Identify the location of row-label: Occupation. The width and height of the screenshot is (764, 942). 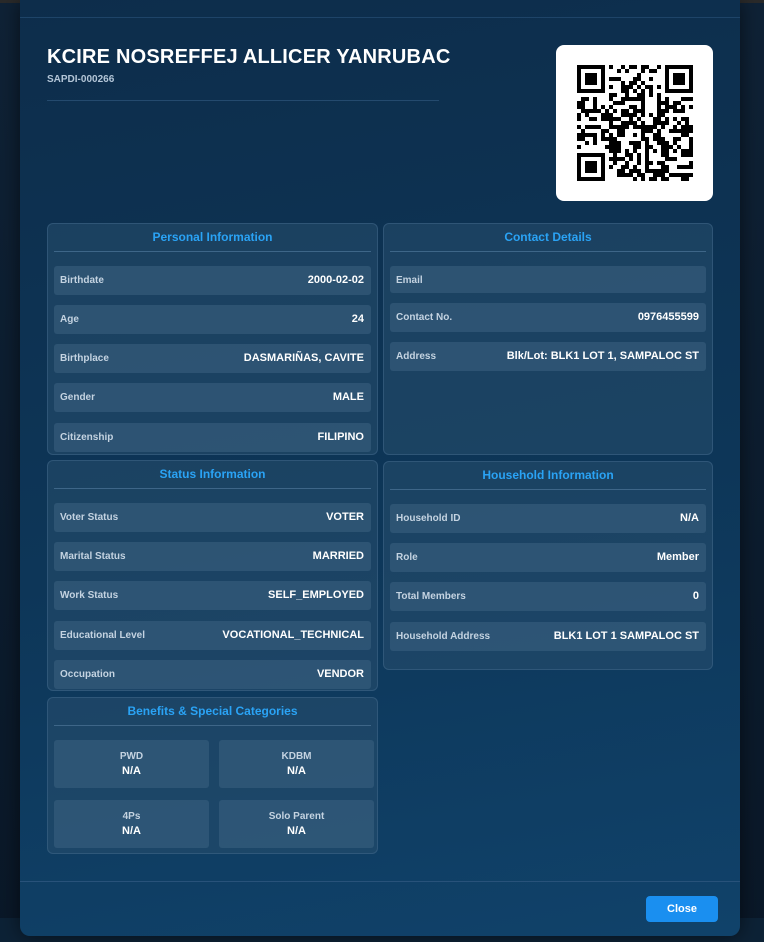
(88, 674).